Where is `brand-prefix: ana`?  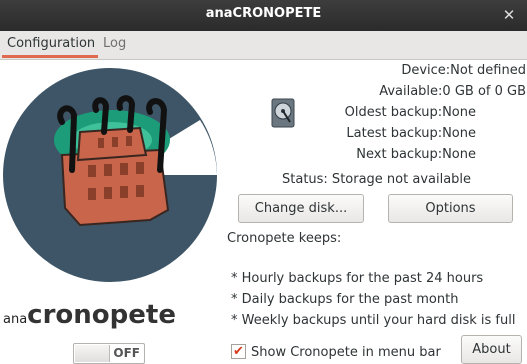
brand-prefix: ana is located at coordinates (15, 319).